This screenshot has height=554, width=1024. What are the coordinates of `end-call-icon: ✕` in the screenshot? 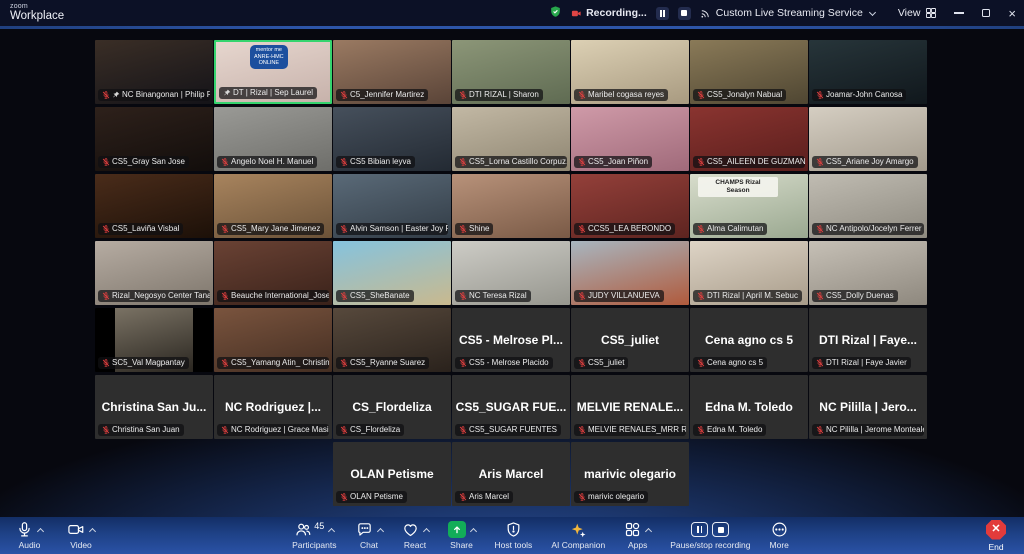 It's located at (996, 529).